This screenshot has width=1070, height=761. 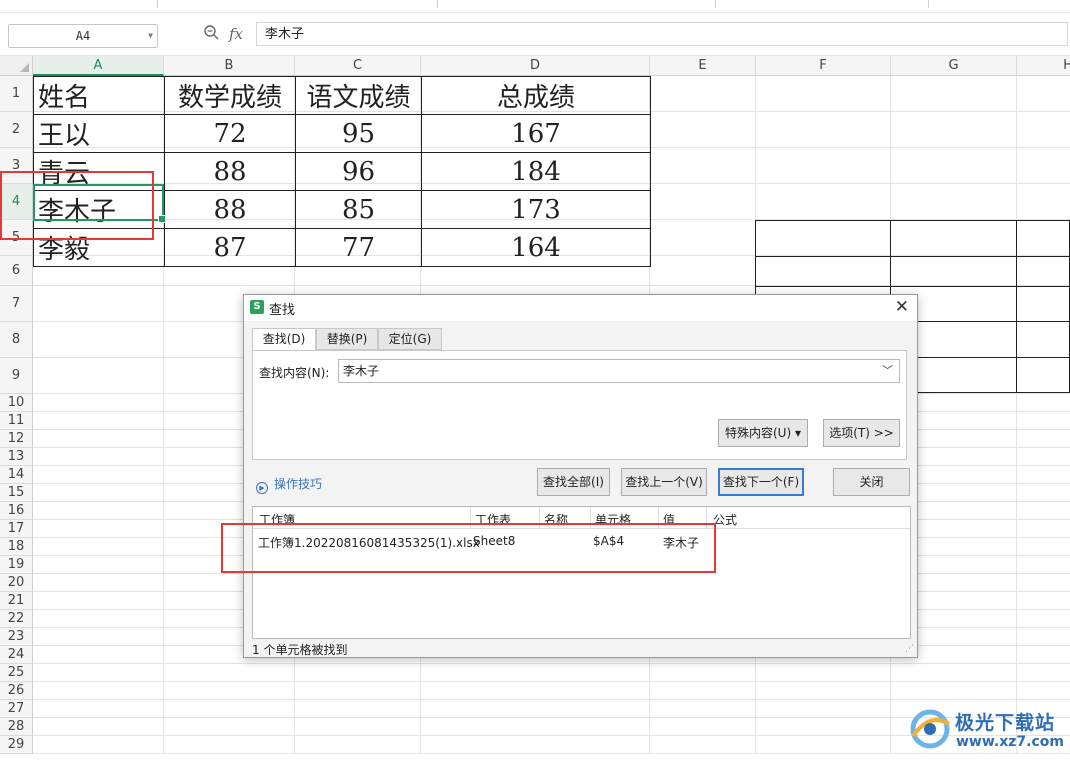 What do you see at coordinates (16, 565) in the screenshot?
I see `row-header-19: 19` at bounding box center [16, 565].